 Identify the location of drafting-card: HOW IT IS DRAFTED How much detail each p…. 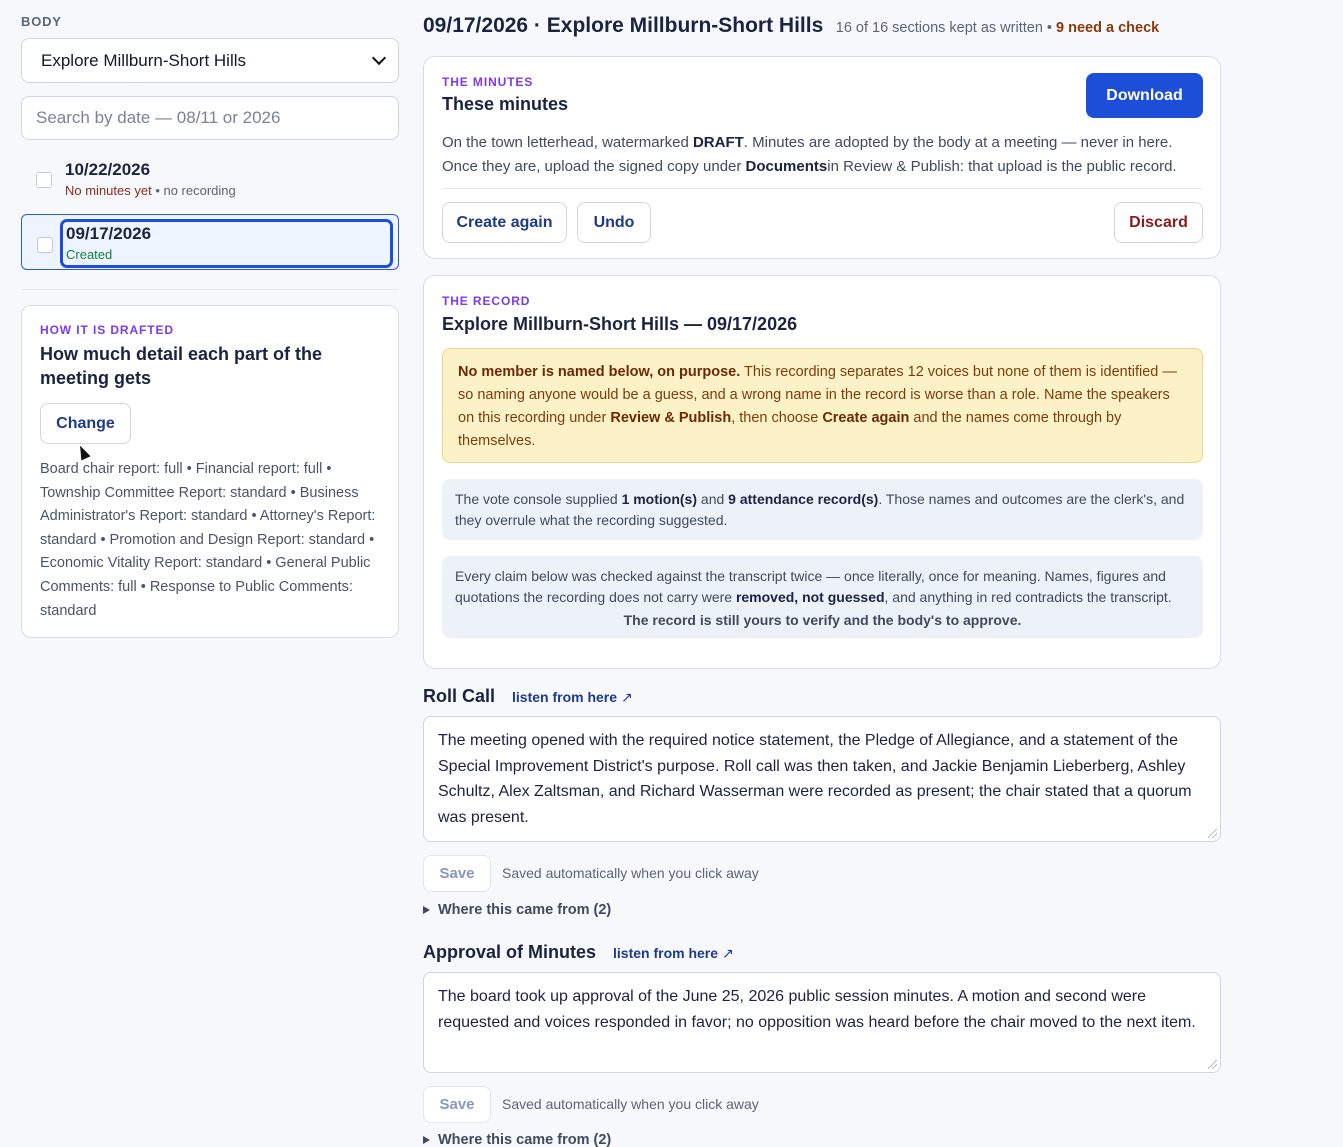
(210, 471).